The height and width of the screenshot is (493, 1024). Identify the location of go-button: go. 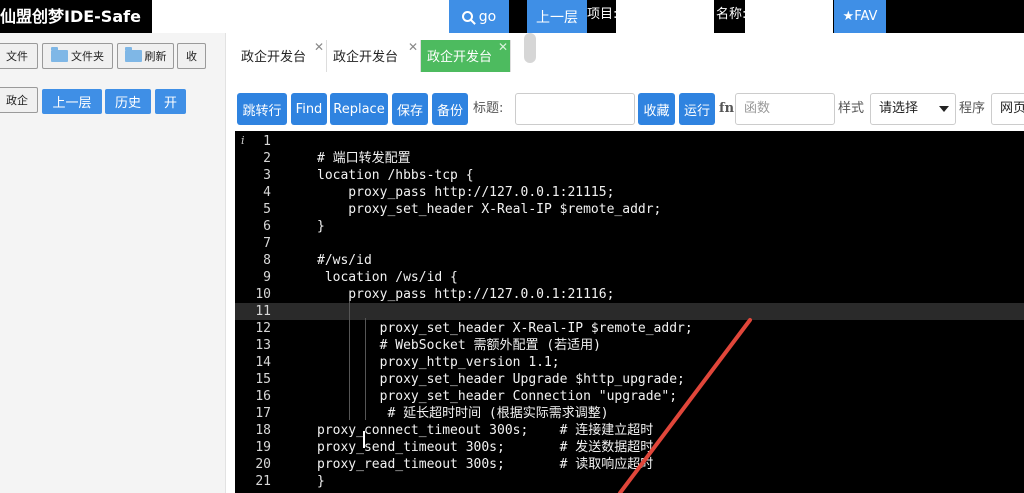
(479, 16).